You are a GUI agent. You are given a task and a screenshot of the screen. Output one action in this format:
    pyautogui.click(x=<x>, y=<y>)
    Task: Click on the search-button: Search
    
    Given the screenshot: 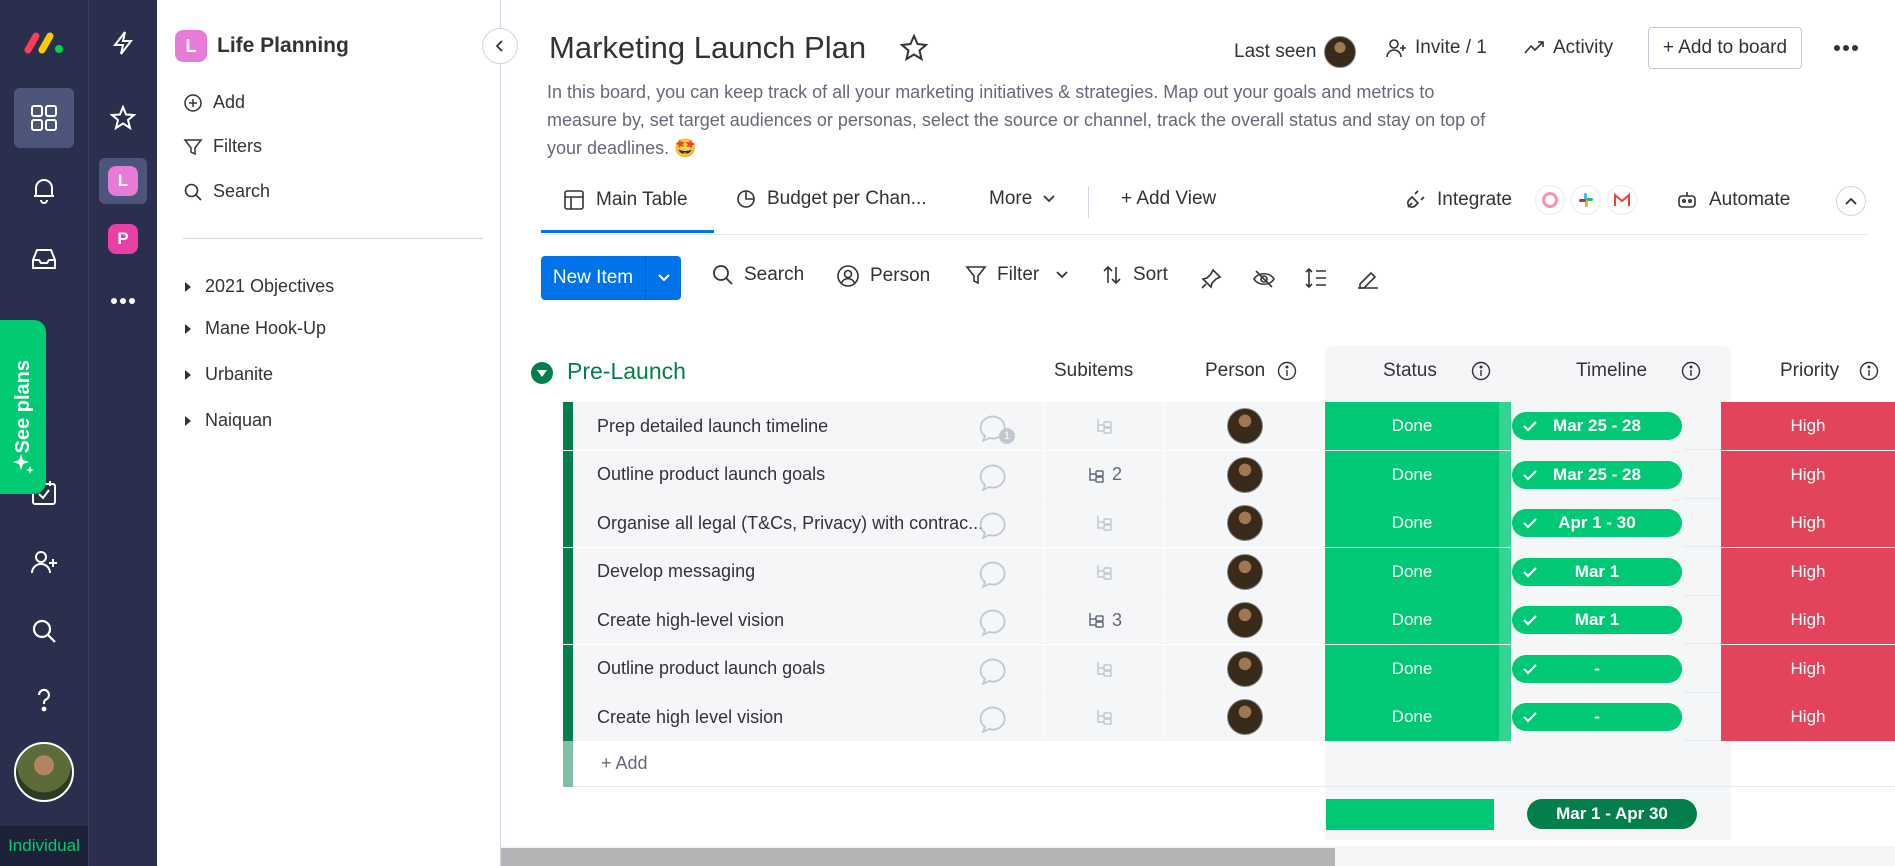 What is the action you would take?
    pyautogui.click(x=226, y=191)
    